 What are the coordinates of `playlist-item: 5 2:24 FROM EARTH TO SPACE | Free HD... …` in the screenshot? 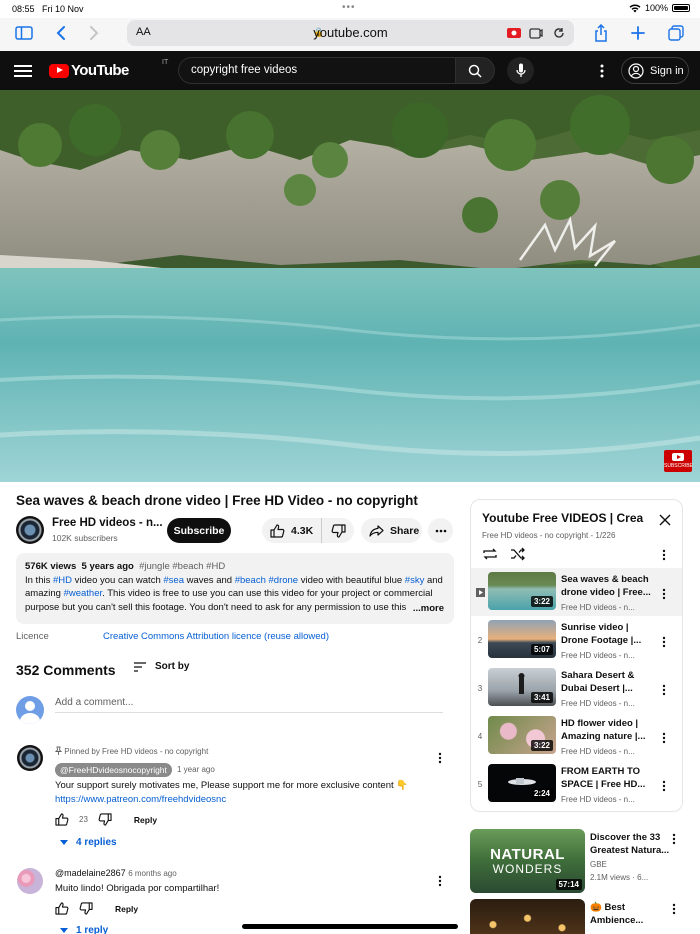 It's located at (576, 784).